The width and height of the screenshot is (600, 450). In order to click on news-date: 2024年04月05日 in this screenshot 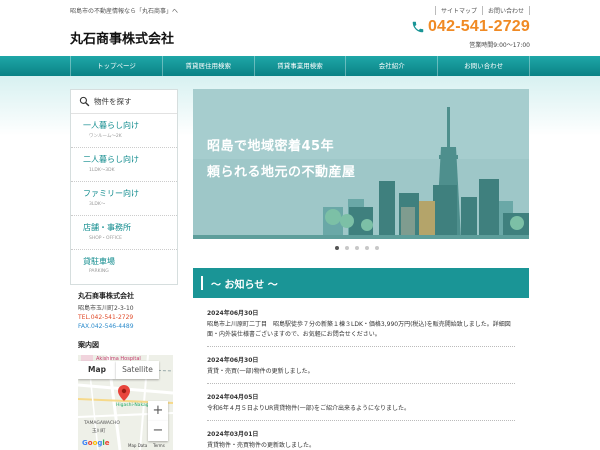, I will do `click(233, 397)`.